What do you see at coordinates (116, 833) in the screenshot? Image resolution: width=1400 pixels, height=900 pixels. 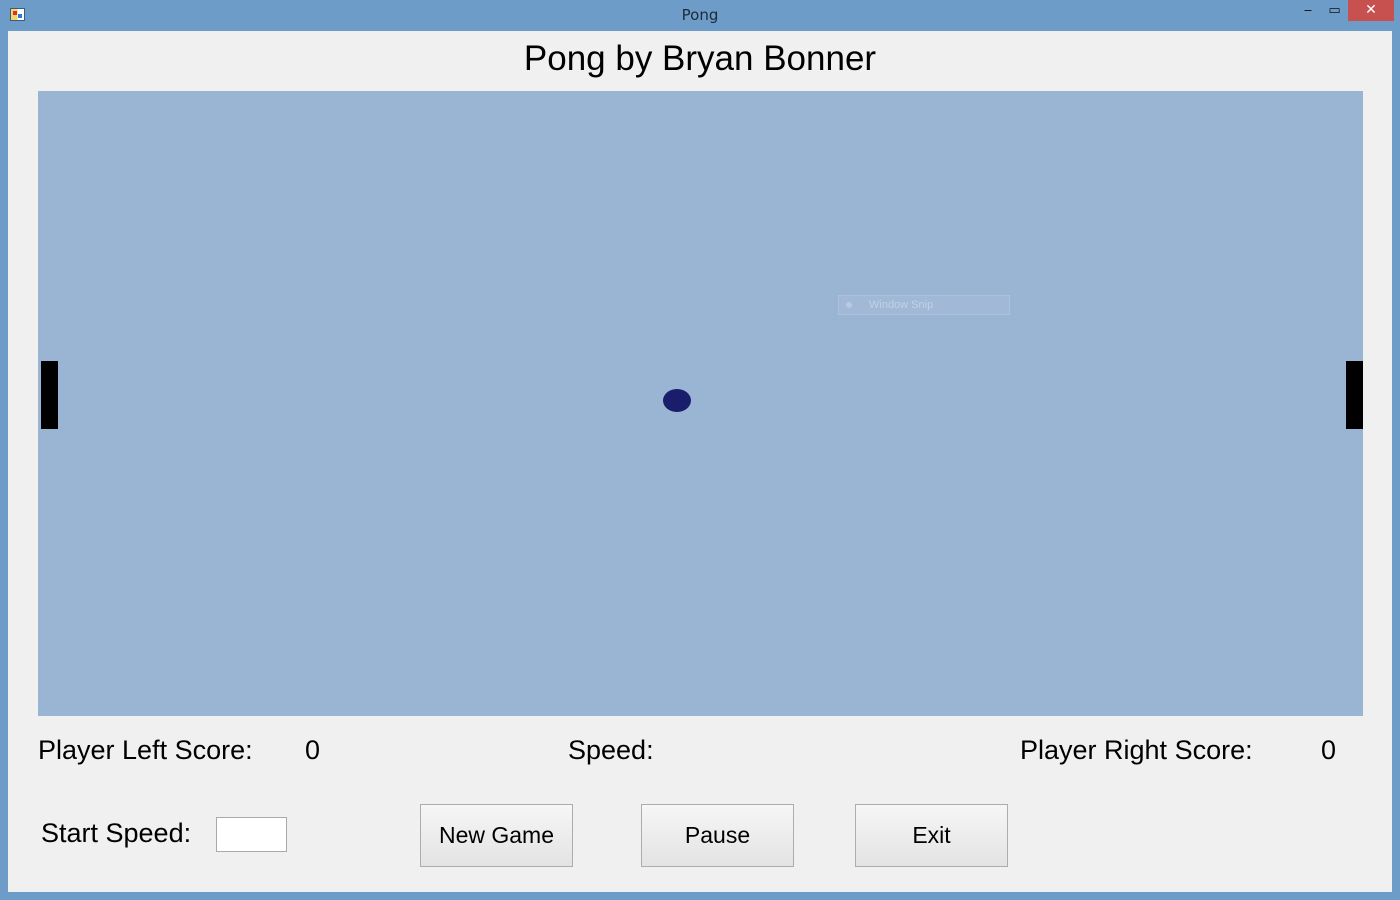 I see `start-speed-label: Start Speed:` at bounding box center [116, 833].